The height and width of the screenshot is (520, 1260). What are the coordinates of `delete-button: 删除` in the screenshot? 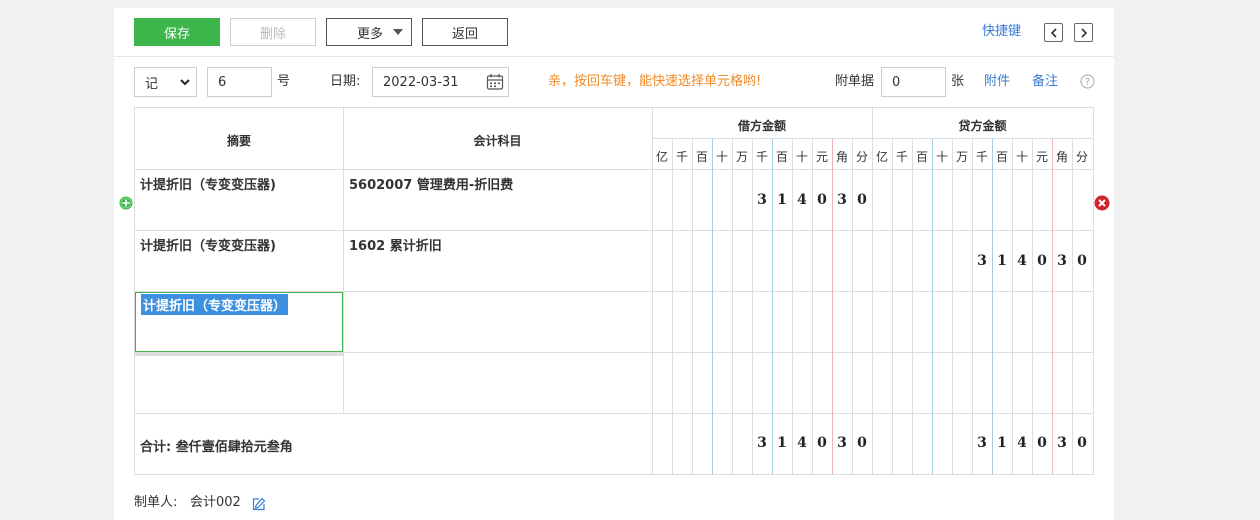 It's located at (273, 32).